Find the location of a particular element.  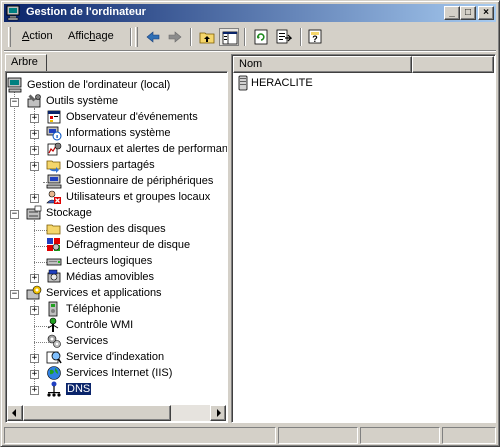

tree-item-device-manager: Gestionnaire de périphériques is located at coordinates (136, 181).